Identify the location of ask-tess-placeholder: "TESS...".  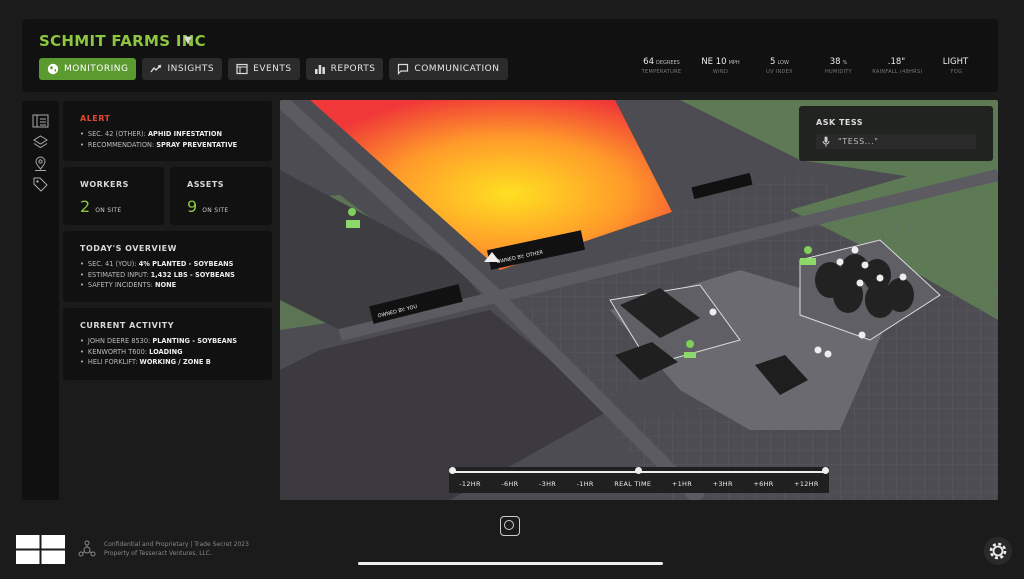
(858, 141).